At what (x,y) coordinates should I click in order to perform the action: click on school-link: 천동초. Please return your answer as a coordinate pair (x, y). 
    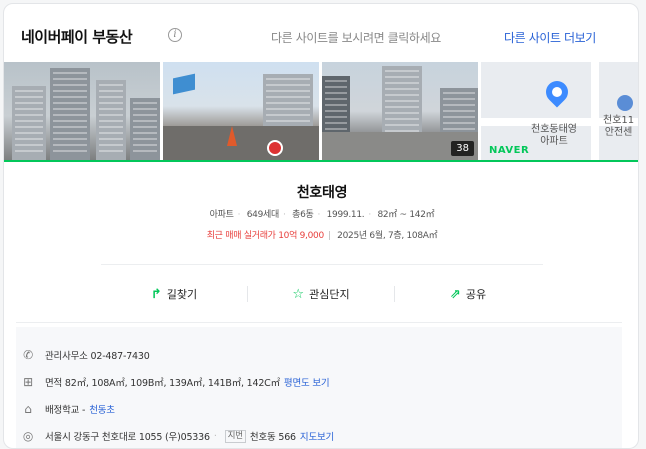
    Looking at the image, I should click on (102, 409).